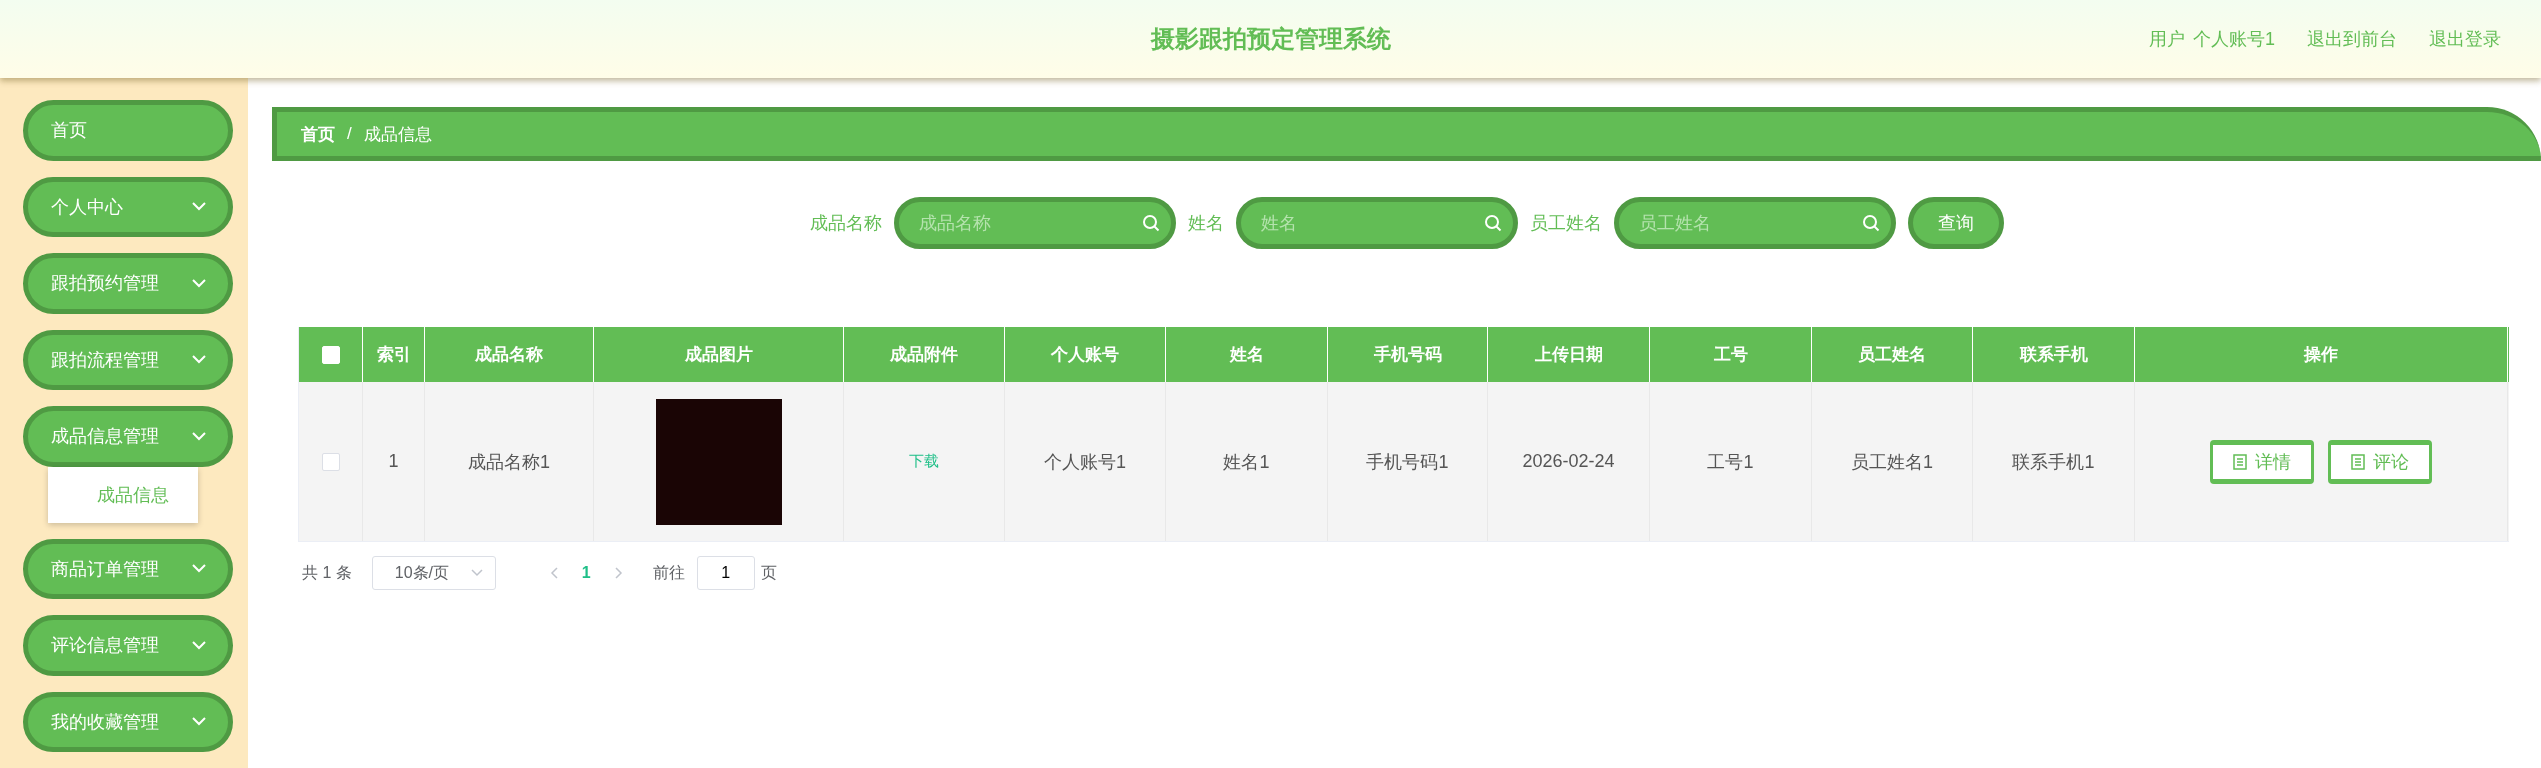 This screenshot has height=768, width=2541. What do you see at coordinates (123, 494) in the screenshot?
I see `submenu-item: 成品信息` at bounding box center [123, 494].